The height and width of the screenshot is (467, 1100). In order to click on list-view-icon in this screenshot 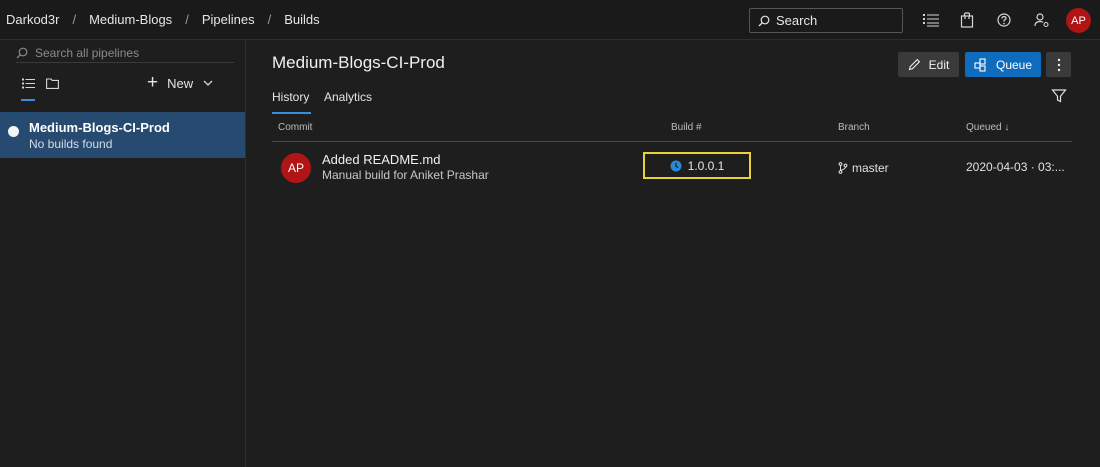, I will do `click(28, 83)`.